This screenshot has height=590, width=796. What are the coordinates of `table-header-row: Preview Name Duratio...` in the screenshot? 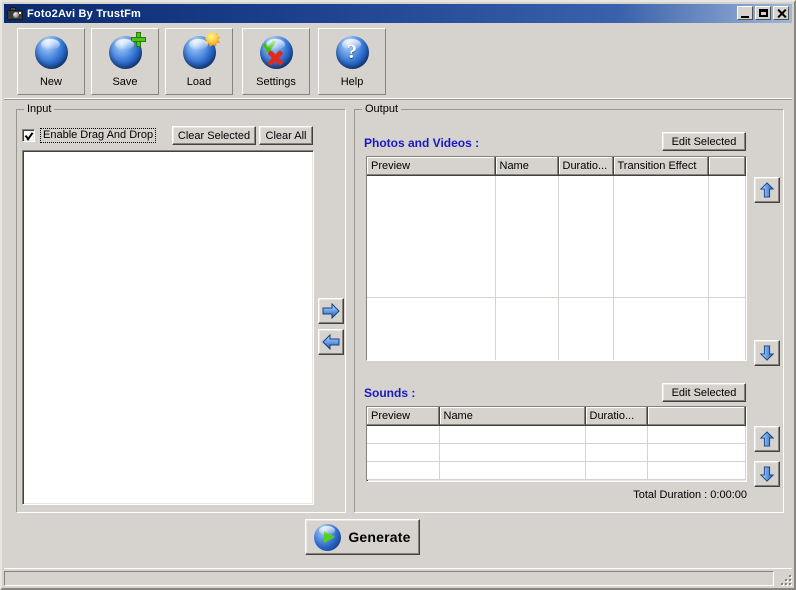 It's located at (556, 416).